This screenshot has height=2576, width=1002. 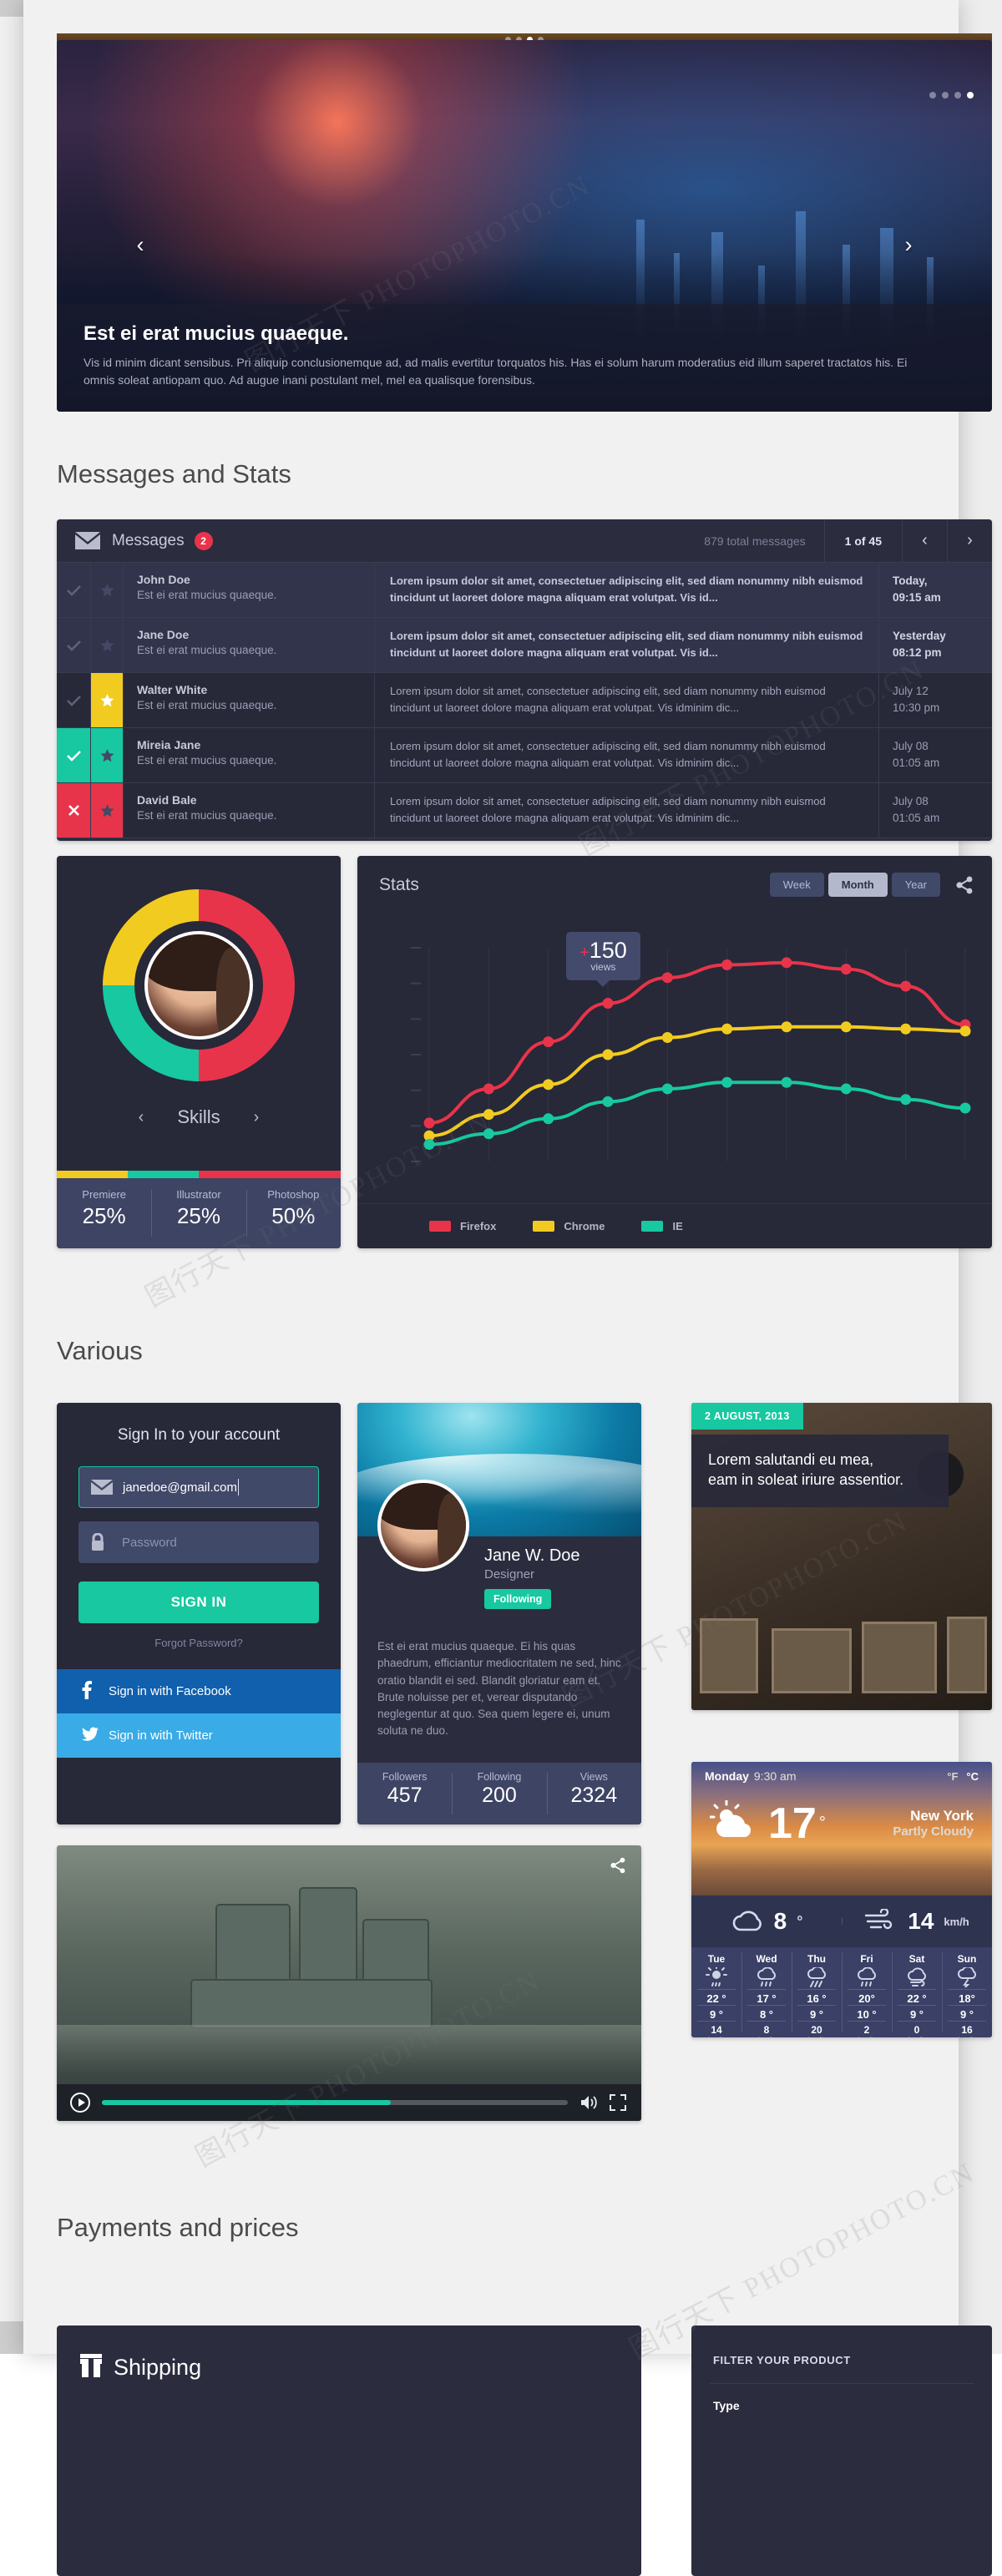 What do you see at coordinates (841, 2450) in the screenshot?
I see `filter-panel: FILTER YOUR PRODUCT Type` at bounding box center [841, 2450].